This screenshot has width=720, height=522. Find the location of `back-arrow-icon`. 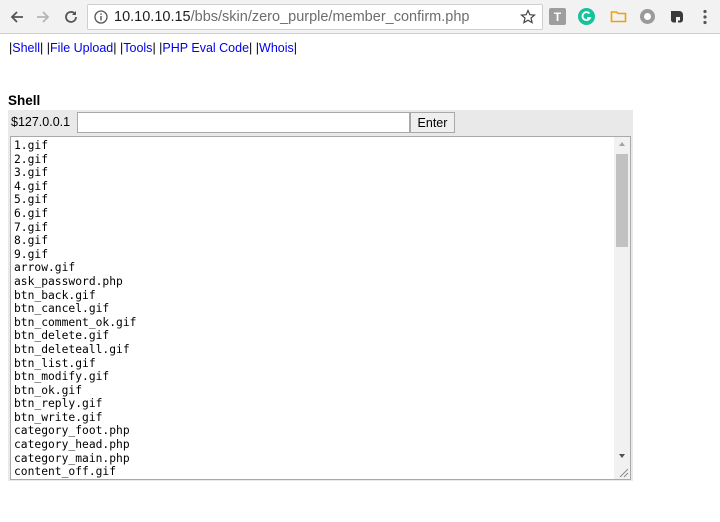

back-arrow-icon is located at coordinates (16, 17).